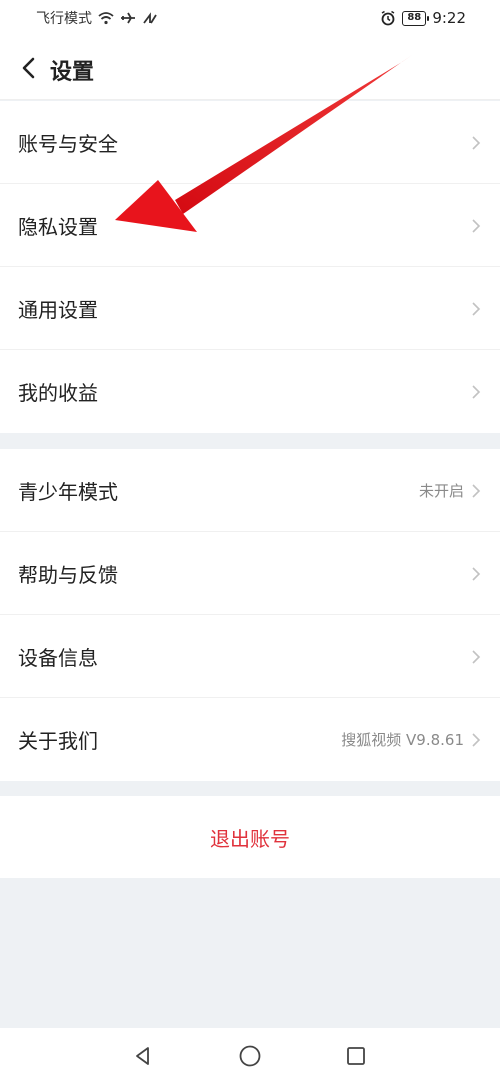 The width and height of the screenshot is (500, 1083). Describe the element at coordinates (128, 18) in the screenshot. I see `airplane-icon` at that location.